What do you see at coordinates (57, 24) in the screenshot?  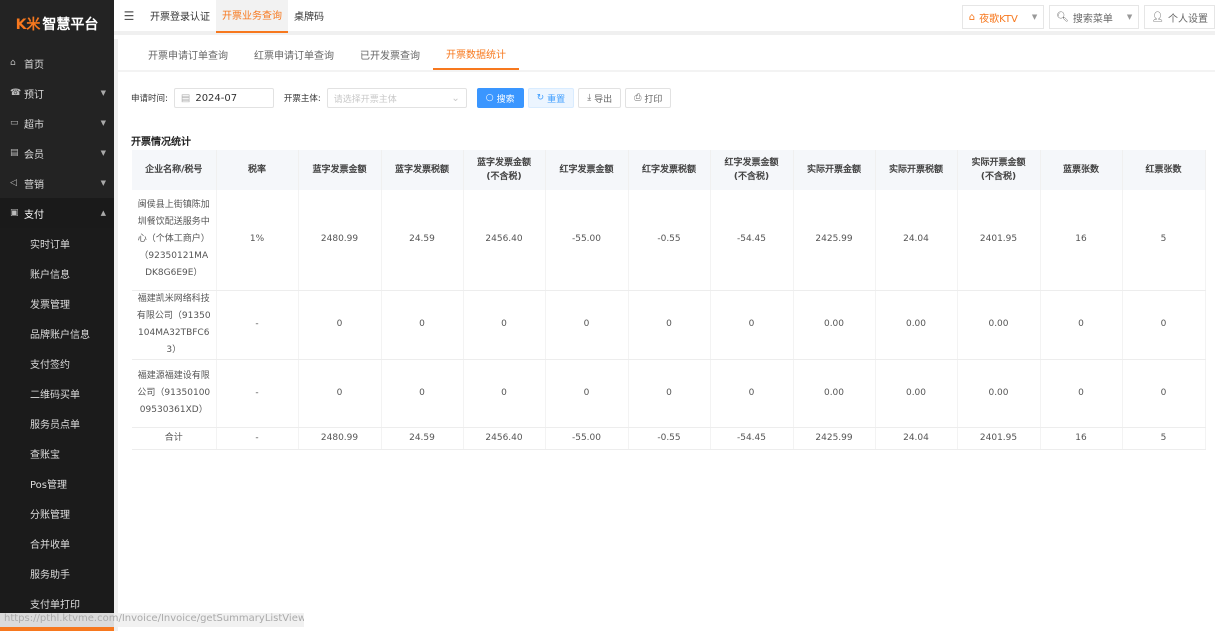 I see `logo: K米 智慧平台` at bounding box center [57, 24].